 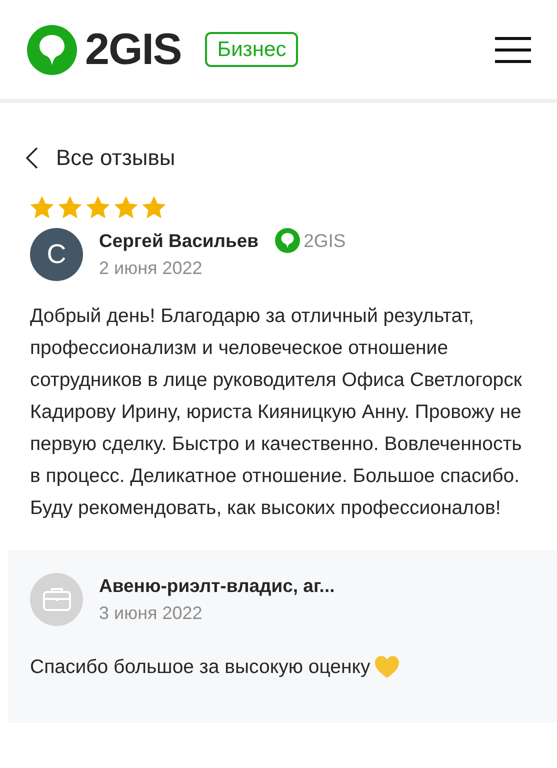 What do you see at coordinates (56, 254) in the screenshot?
I see `avatar: С` at bounding box center [56, 254].